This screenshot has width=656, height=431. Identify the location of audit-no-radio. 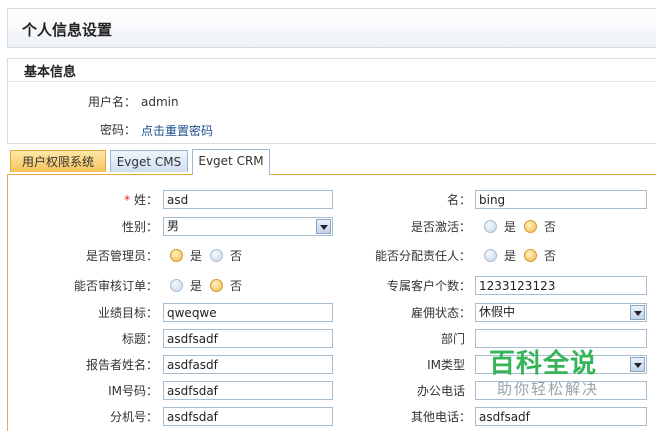
(216, 285).